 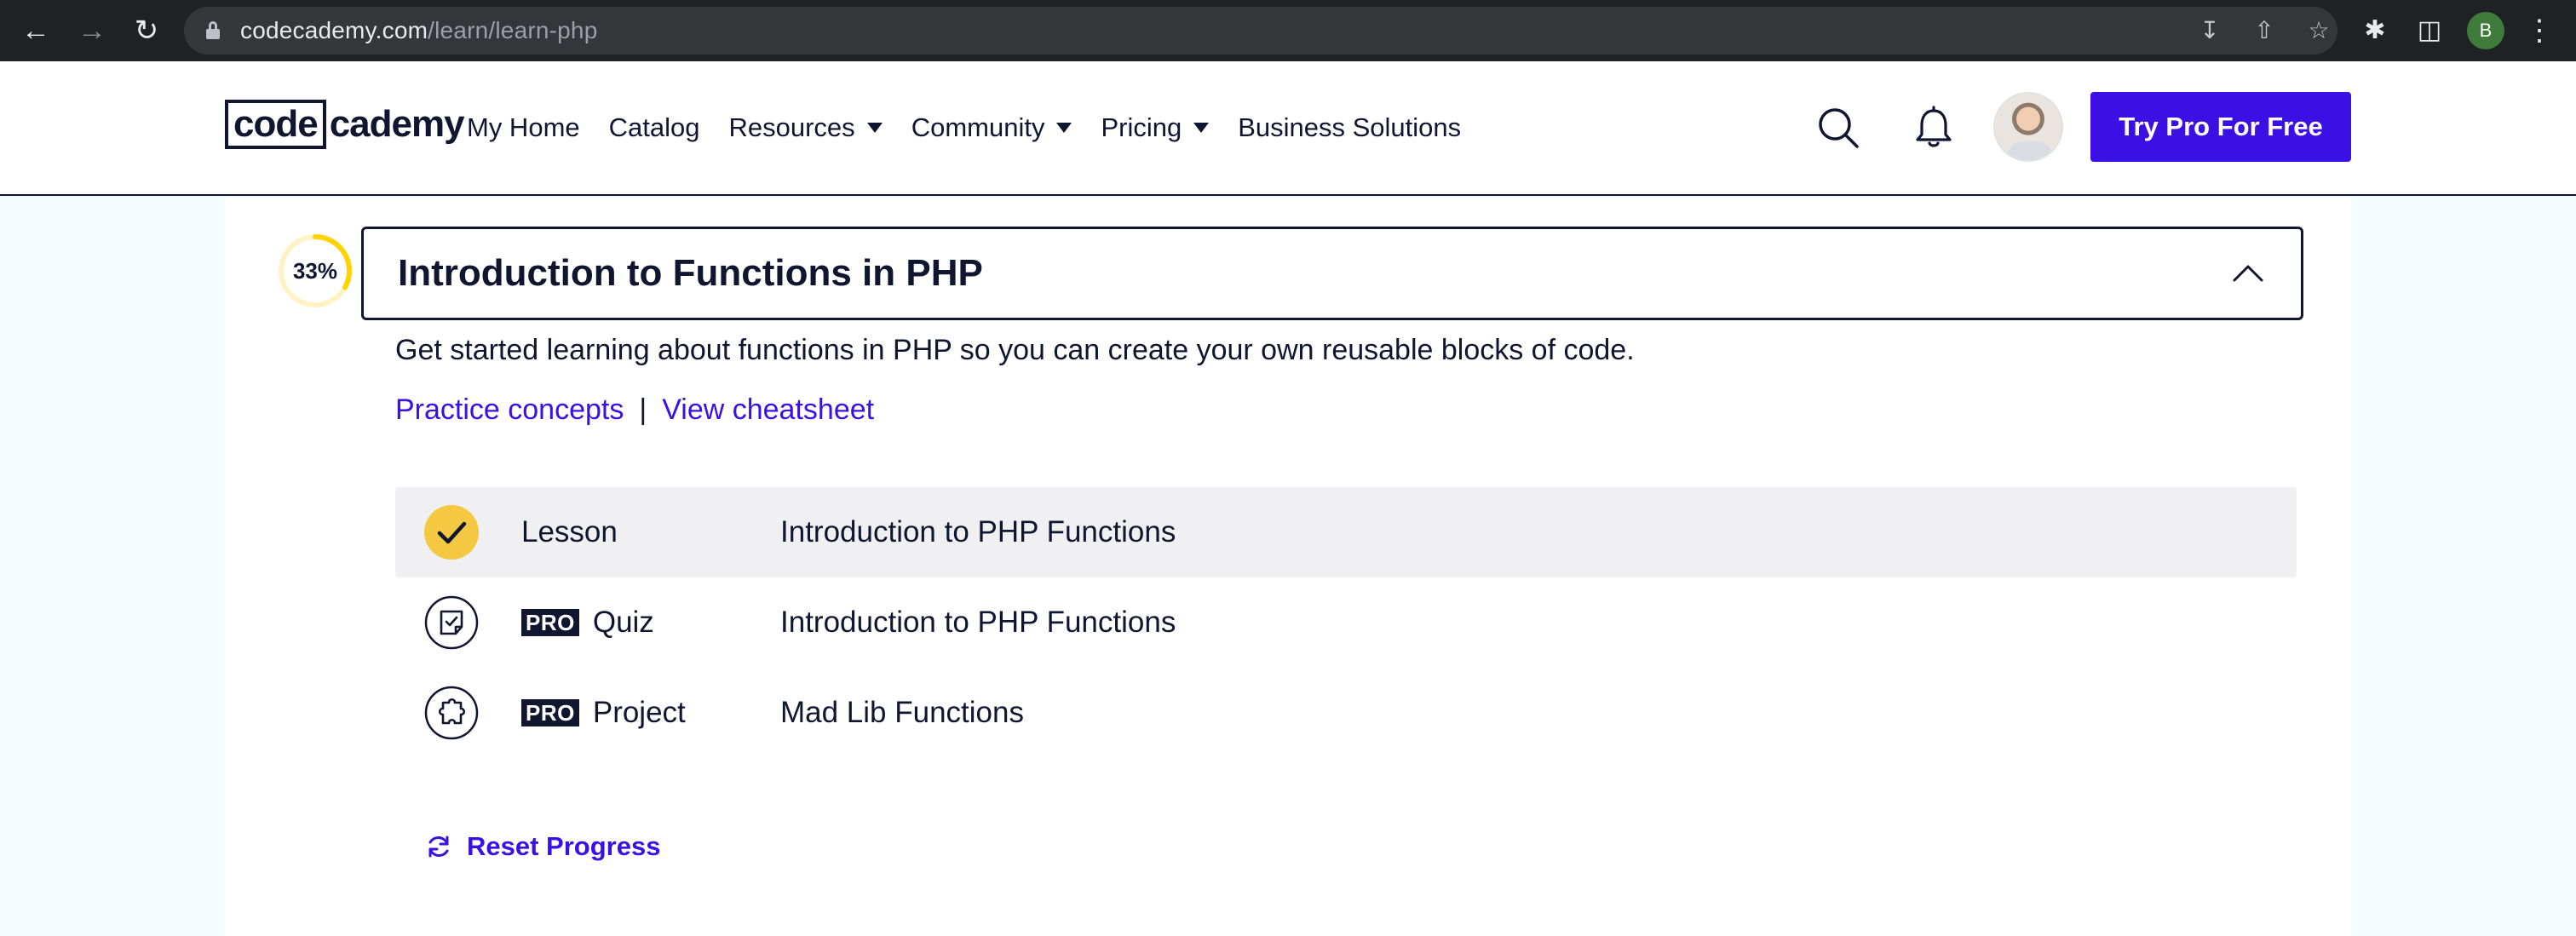 I want to click on module-title: Introduction to Functions in PHP, so click(x=691, y=273).